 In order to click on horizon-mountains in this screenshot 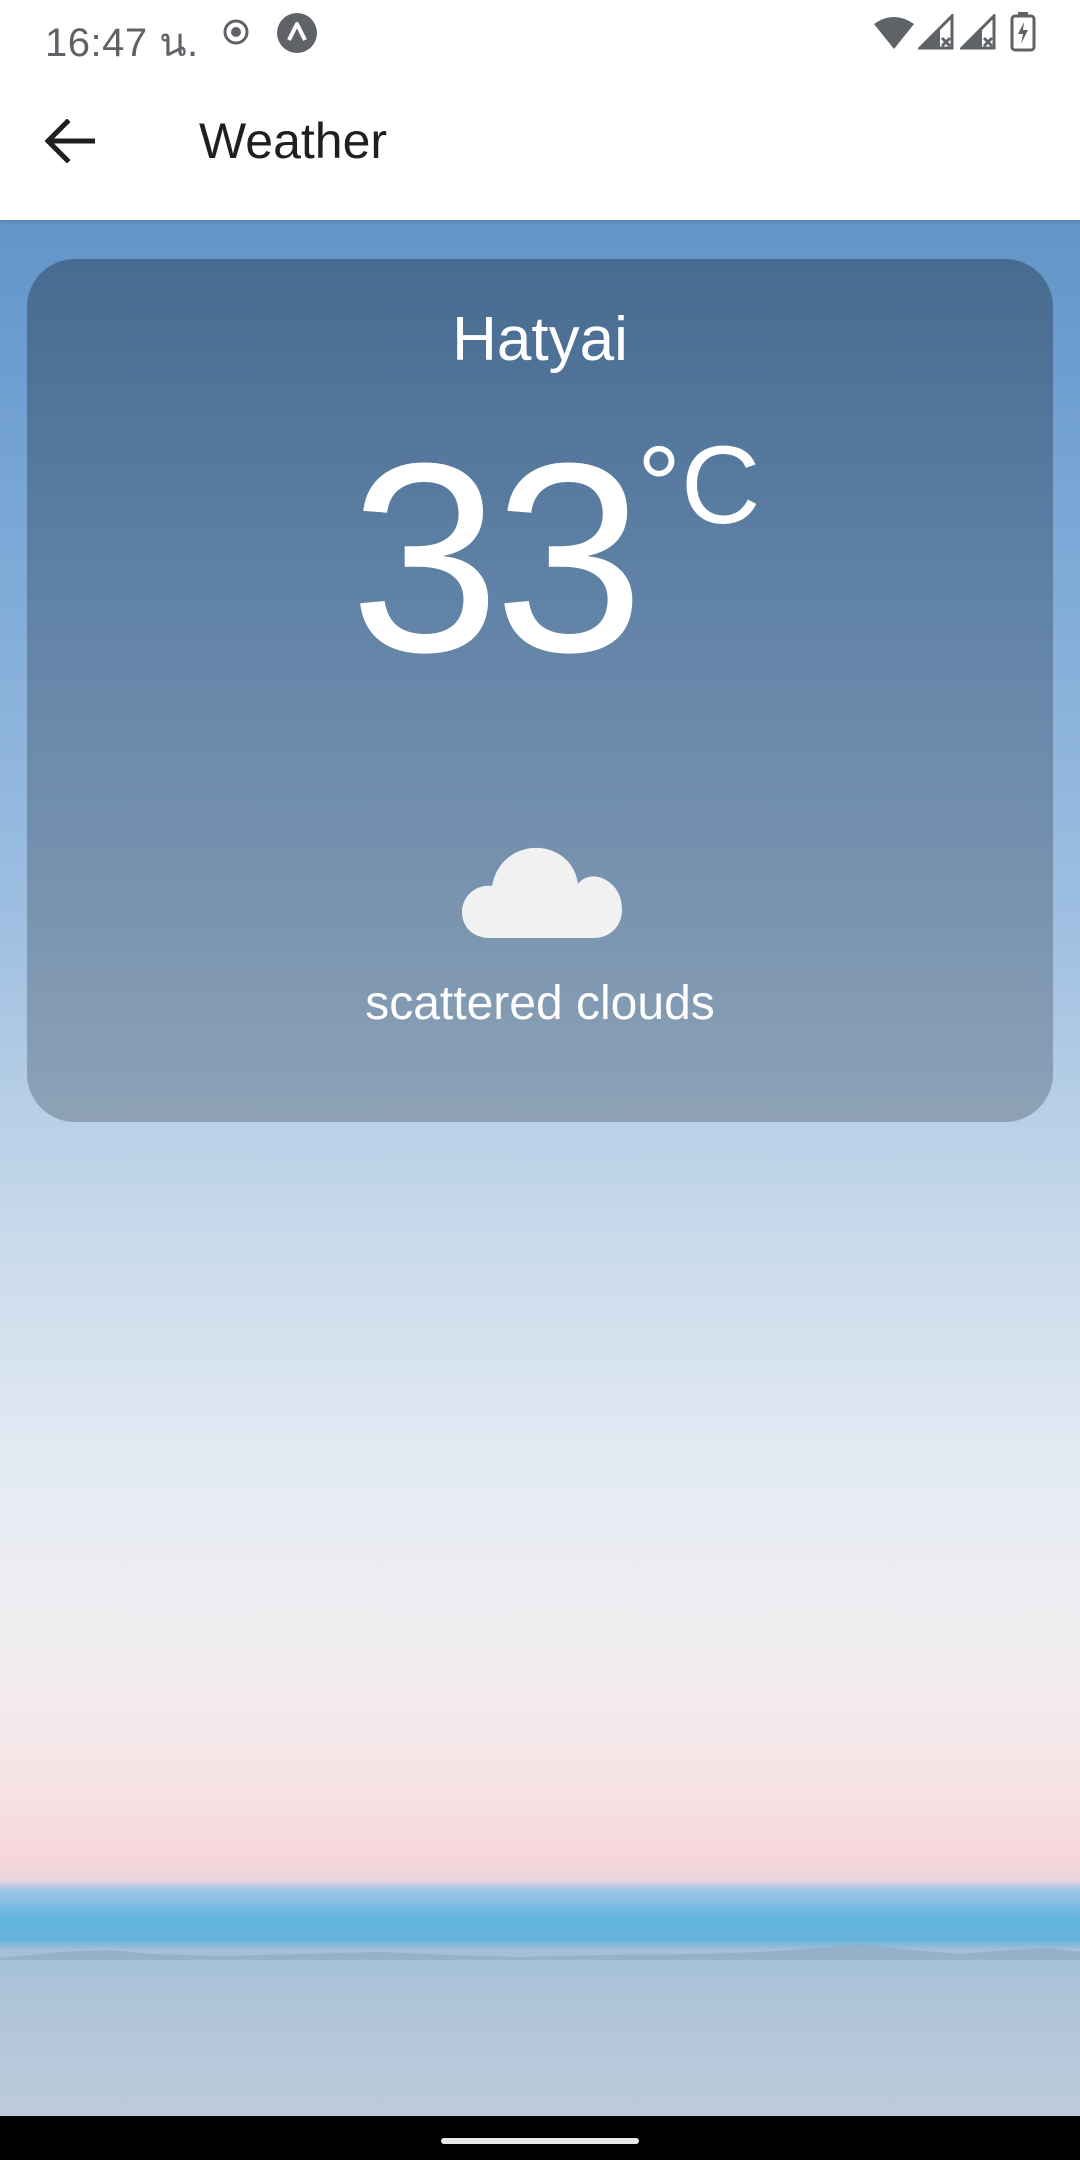, I will do `click(540, 1952)`.